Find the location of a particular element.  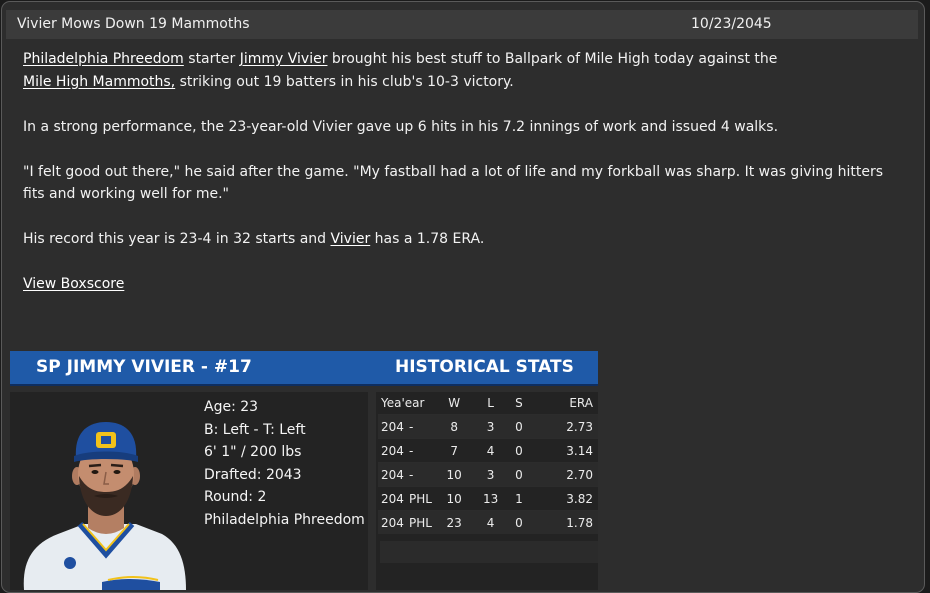

article-date: 10/23/2045 is located at coordinates (731, 24).